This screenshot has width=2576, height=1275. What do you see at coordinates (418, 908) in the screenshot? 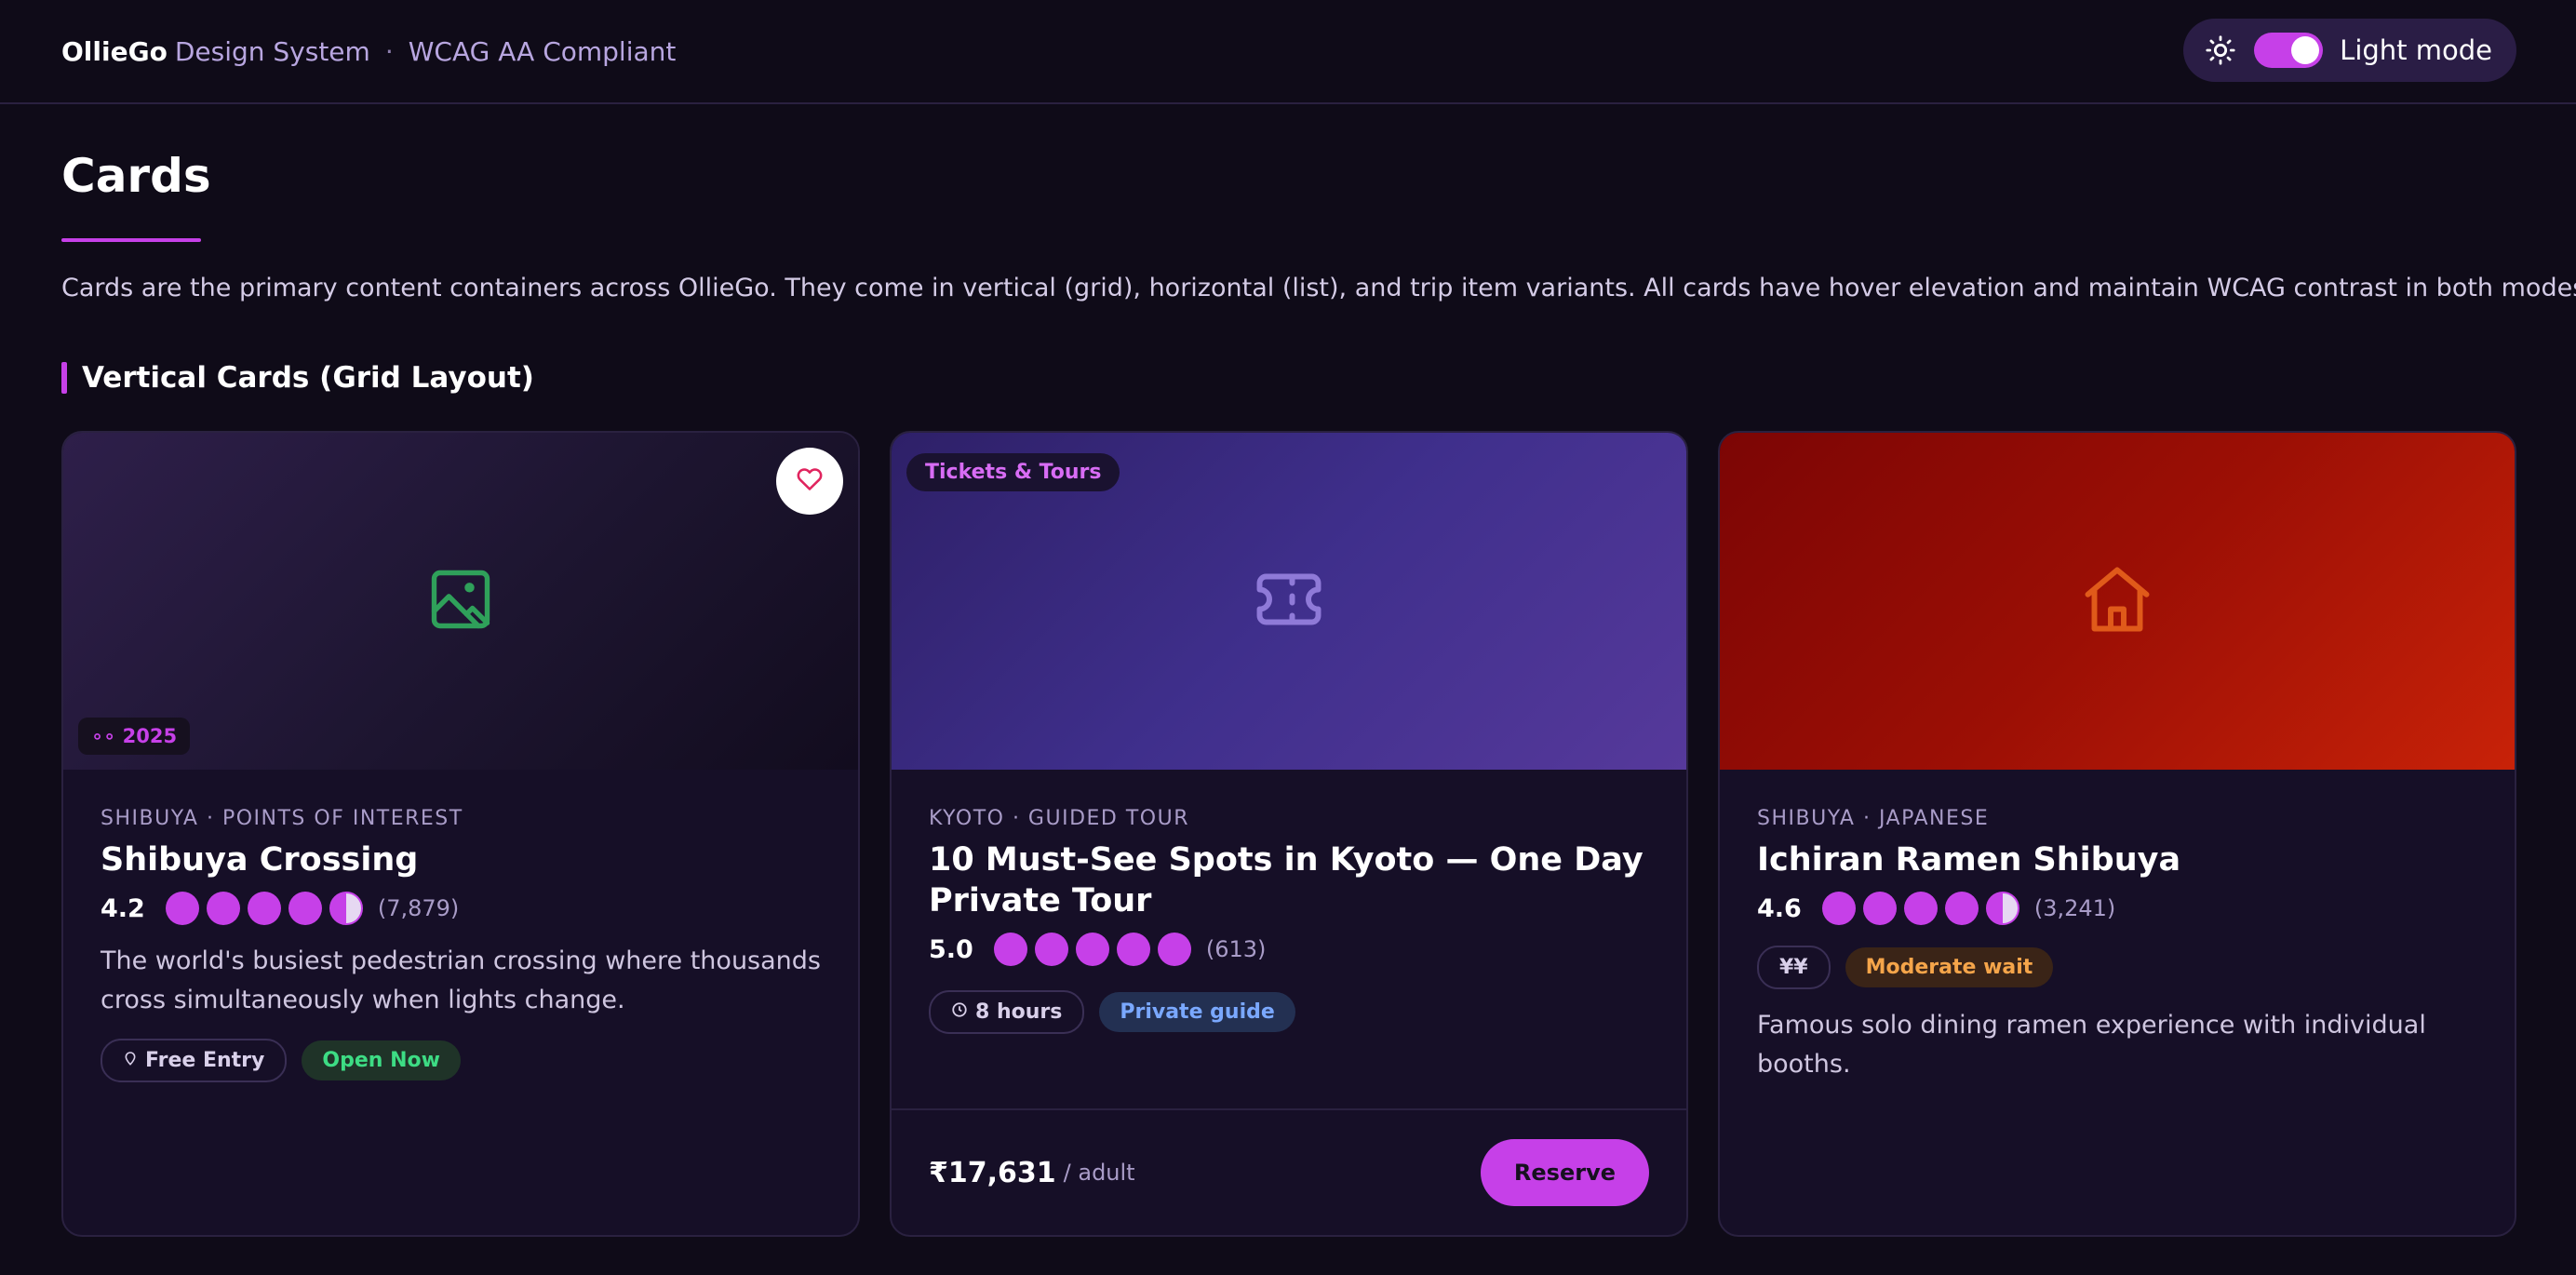
I see `review-count: (7,879)` at bounding box center [418, 908].